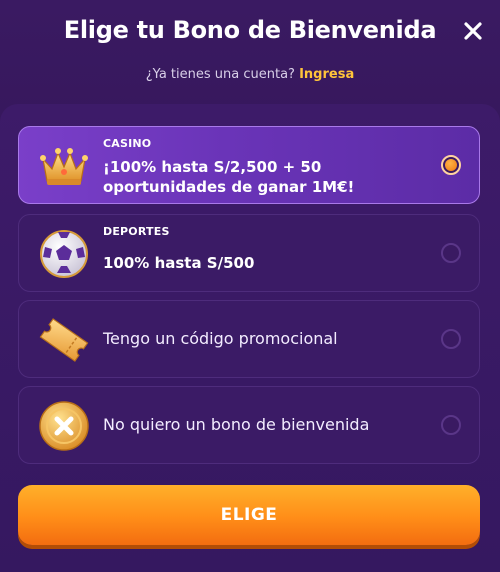 The width and height of the screenshot is (500, 572). I want to click on option-offer-line1: ¡100% hasta S/2,500 + 50, so click(212, 167).